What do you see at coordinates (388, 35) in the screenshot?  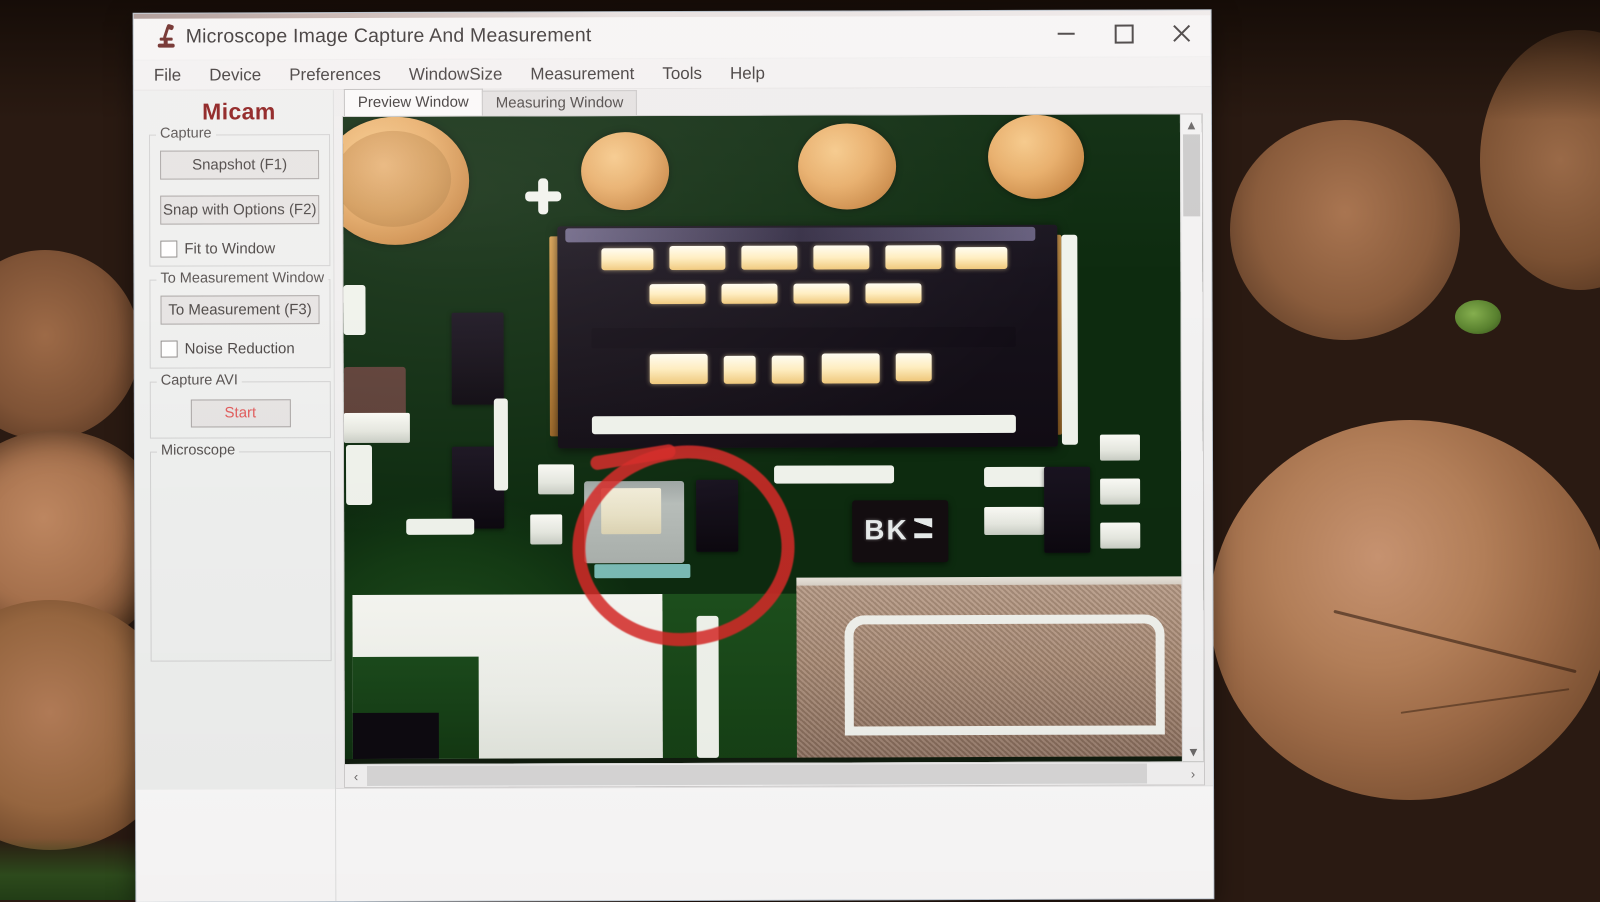 I see `window-title: Microscope Image Capture And Measurement` at bounding box center [388, 35].